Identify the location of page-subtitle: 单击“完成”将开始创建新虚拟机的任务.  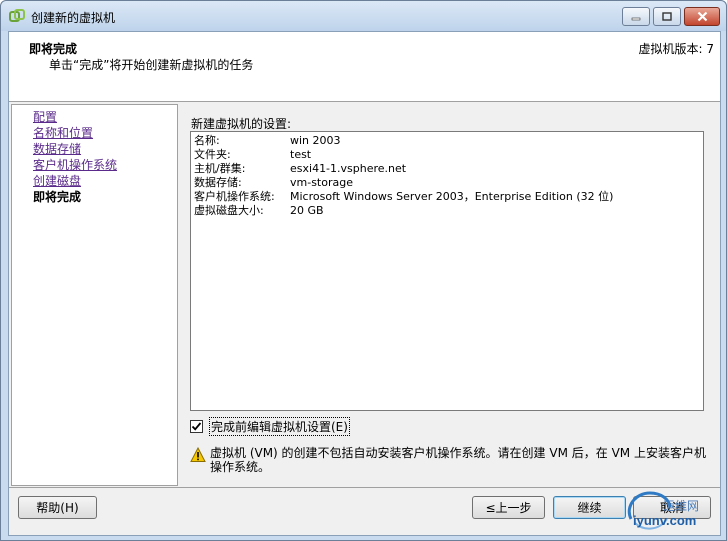
(151, 65).